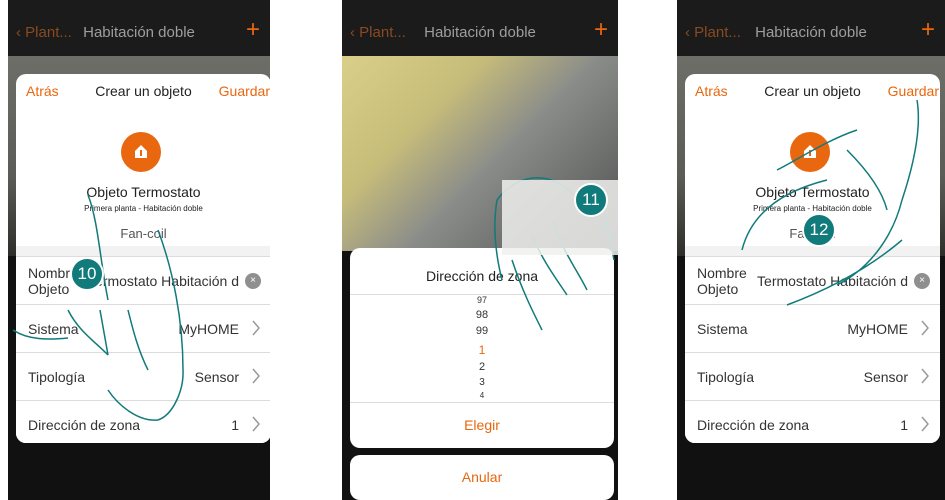 This screenshot has width=945, height=500. What do you see at coordinates (591, 200) in the screenshot?
I see `step-badge: 11` at bounding box center [591, 200].